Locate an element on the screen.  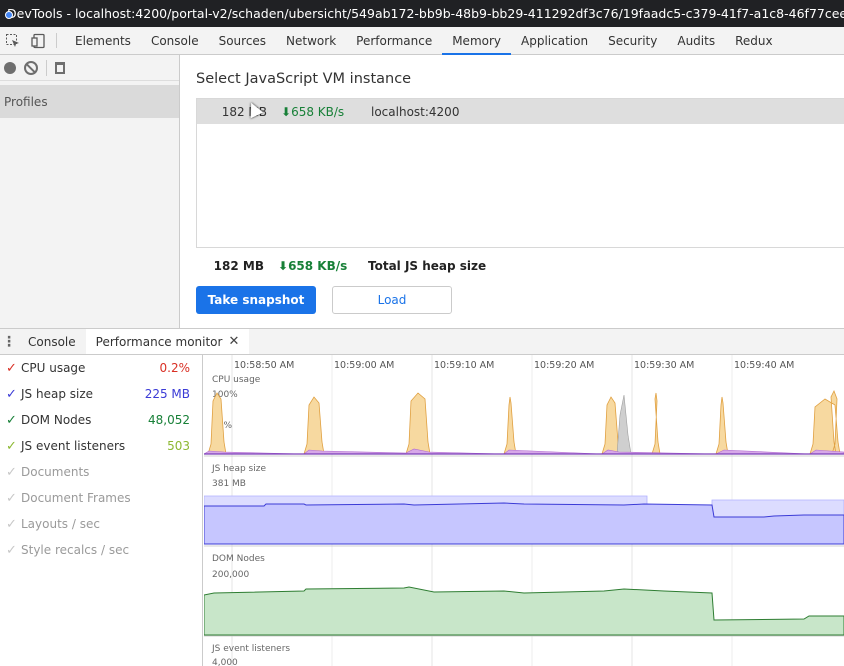
tab-memory: Memory is located at coordinates (476, 41).